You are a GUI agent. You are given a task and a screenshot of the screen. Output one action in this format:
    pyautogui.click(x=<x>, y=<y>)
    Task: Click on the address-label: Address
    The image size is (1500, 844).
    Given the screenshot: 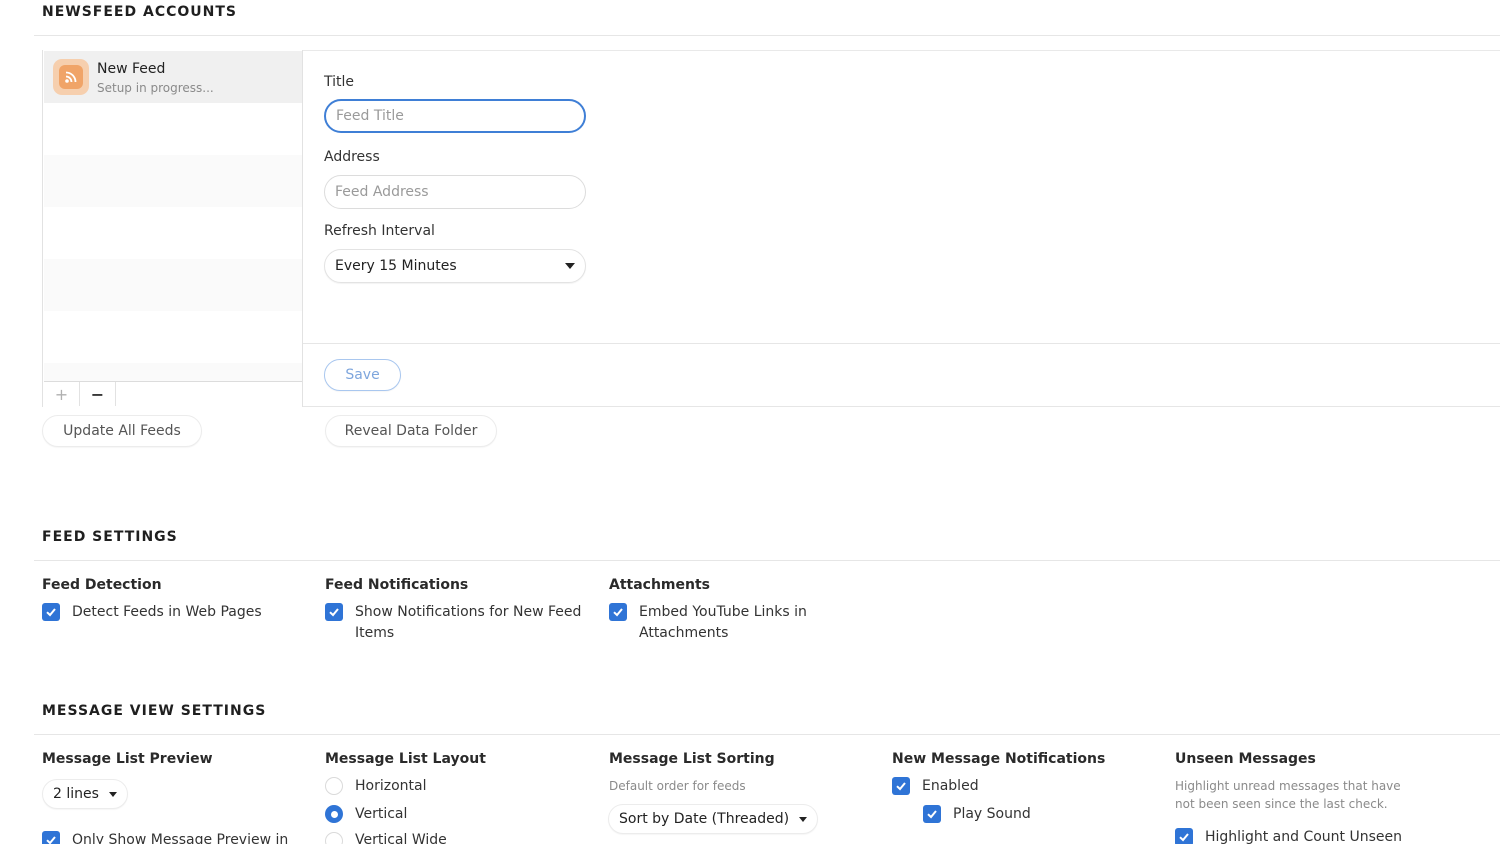 What is the action you would take?
    pyautogui.click(x=352, y=157)
    